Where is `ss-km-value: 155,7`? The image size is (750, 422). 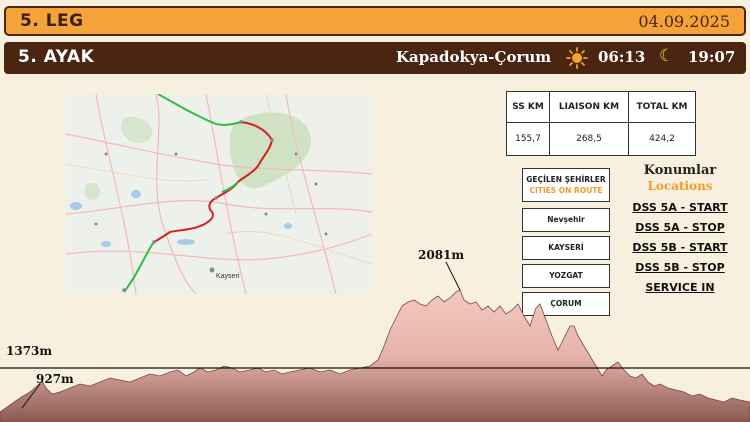 ss-km-value: 155,7 is located at coordinates (528, 139).